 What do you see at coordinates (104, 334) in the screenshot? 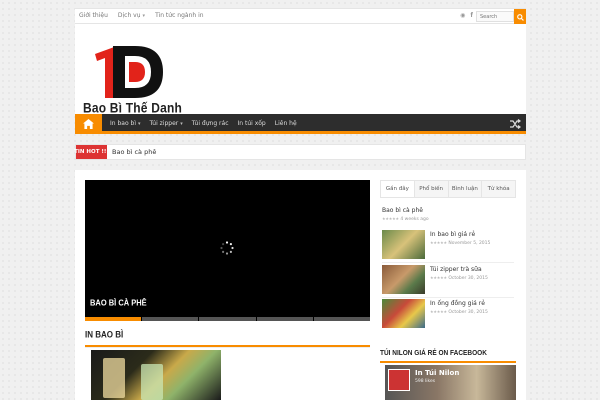
I see `section-title: IN BAO BÌ` at bounding box center [104, 334].